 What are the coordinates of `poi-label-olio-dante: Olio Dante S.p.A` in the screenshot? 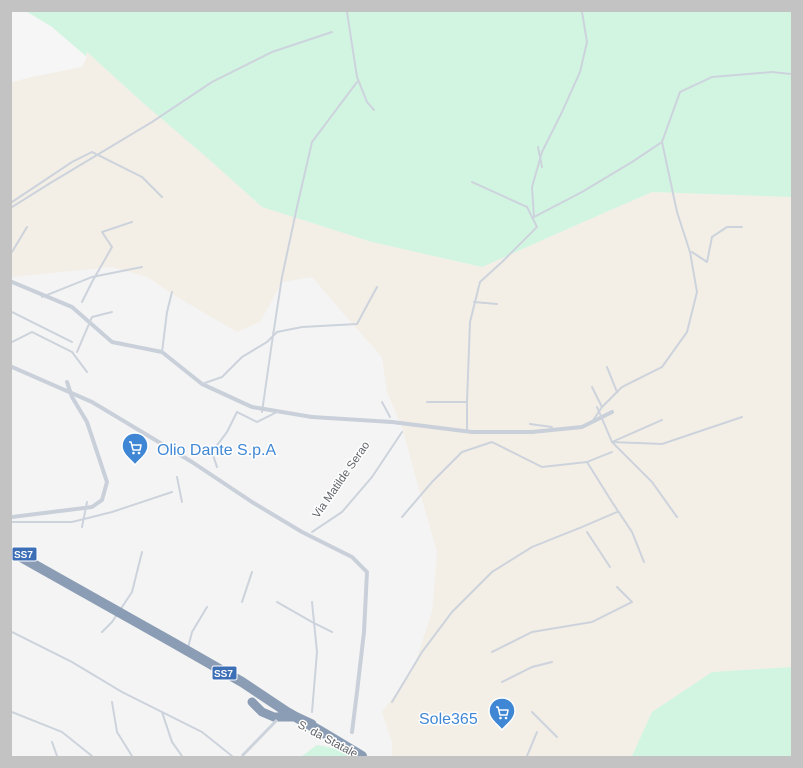 It's located at (217, 450).